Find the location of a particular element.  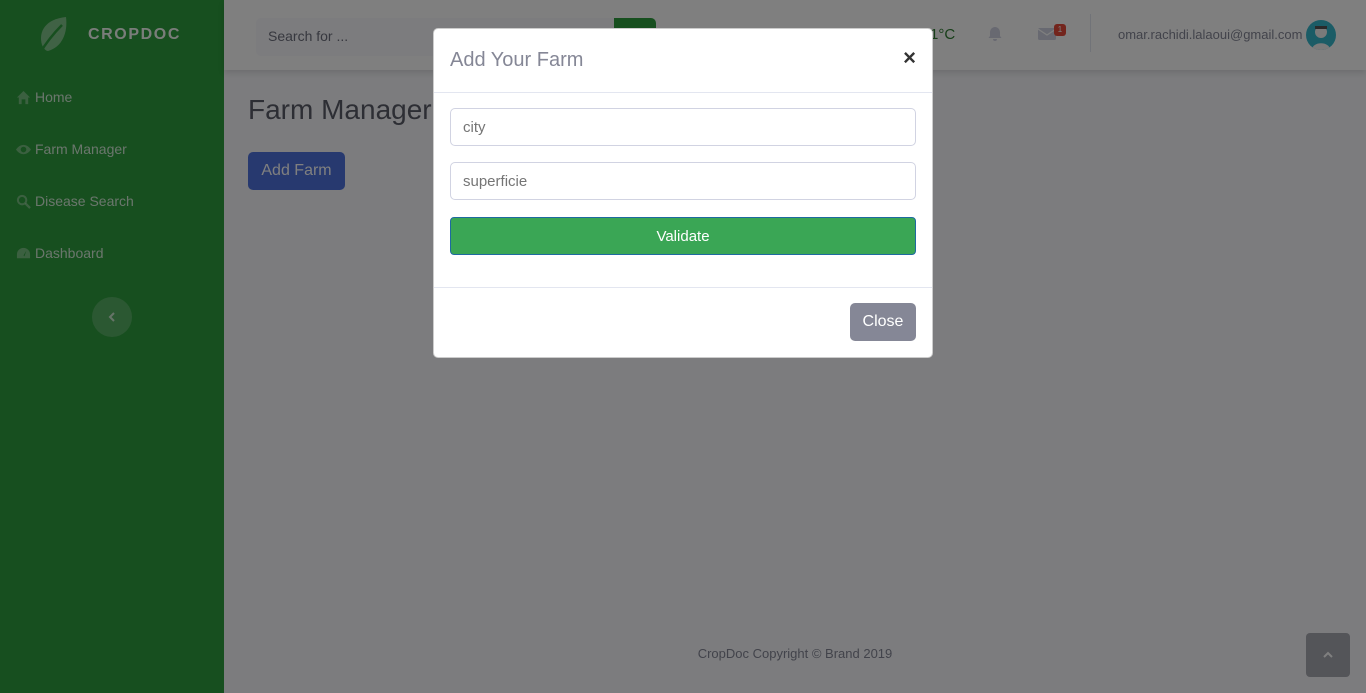

modal-body: Validate is located at coordinates (683, 190).